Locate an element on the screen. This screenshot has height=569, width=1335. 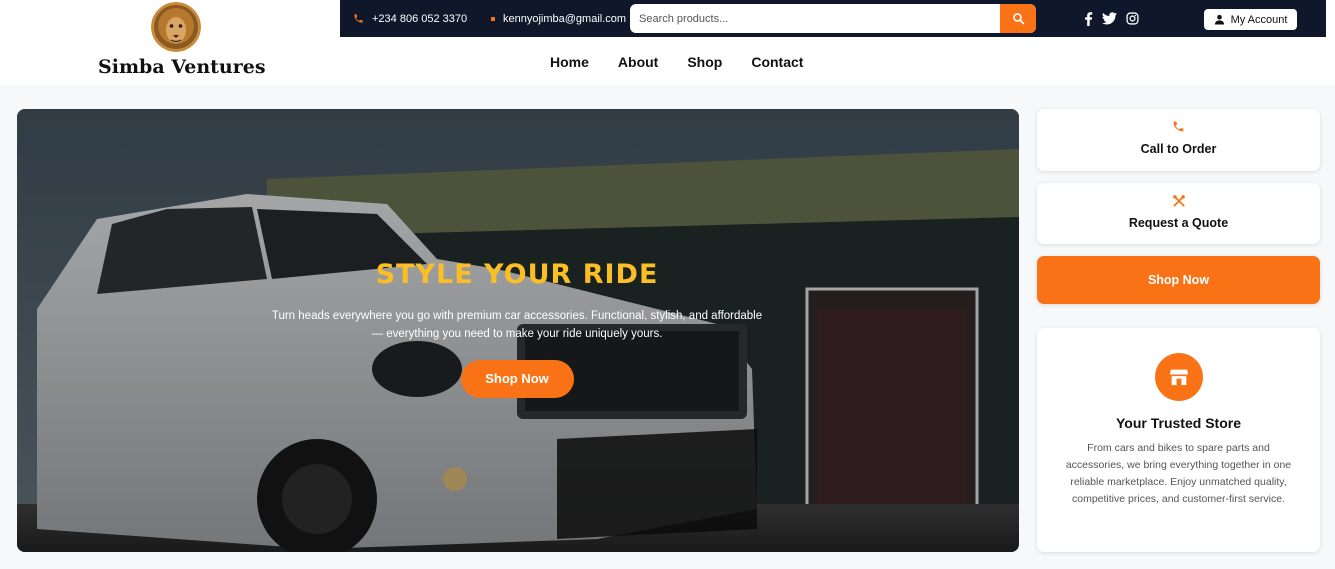
request-quote-label: Request a Quote is located at coordinates (1178, 223).